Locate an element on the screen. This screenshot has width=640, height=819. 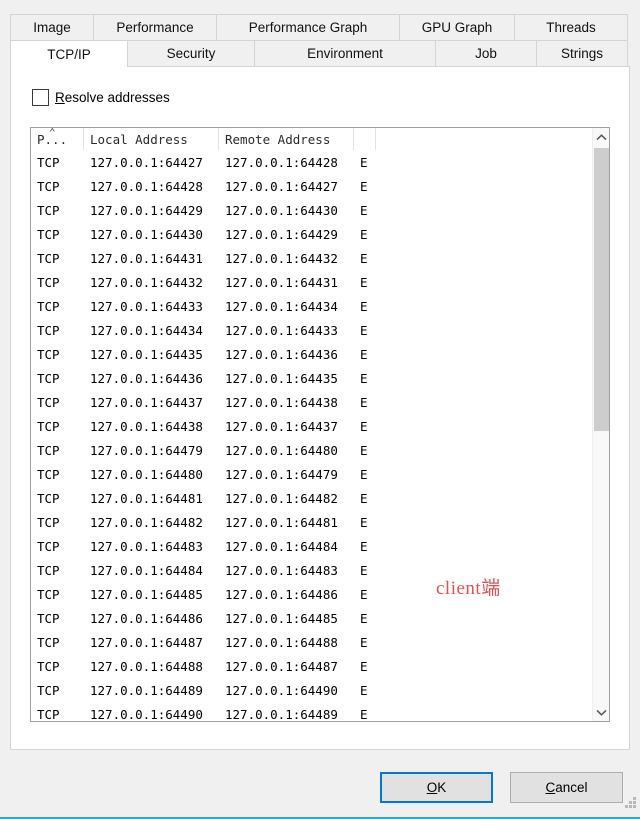
cell-local: 127.0.0.1:64480 is located at coordinates (146, 474).